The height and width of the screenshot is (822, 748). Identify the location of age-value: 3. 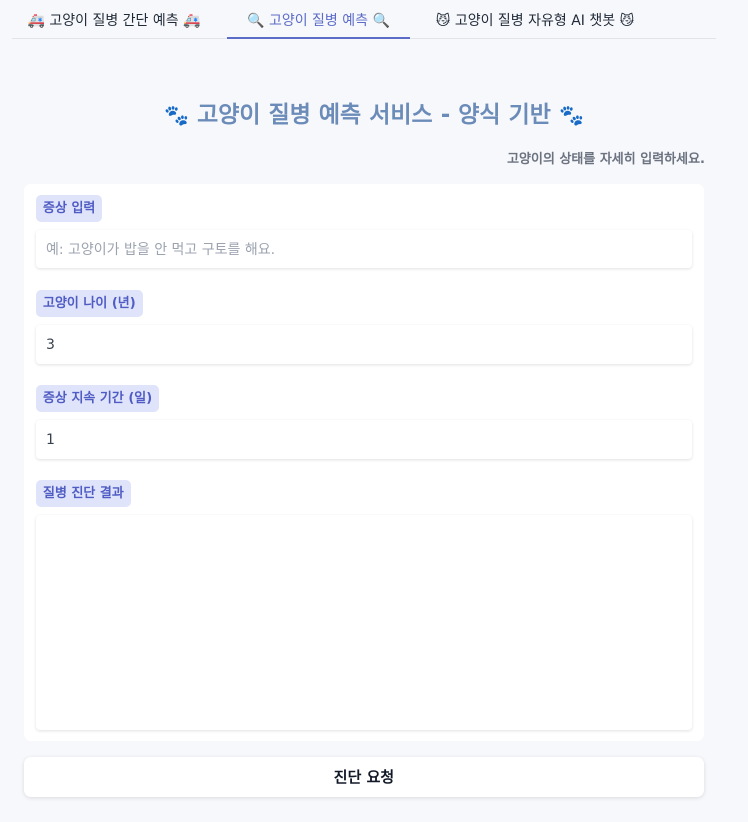
(50, 344).